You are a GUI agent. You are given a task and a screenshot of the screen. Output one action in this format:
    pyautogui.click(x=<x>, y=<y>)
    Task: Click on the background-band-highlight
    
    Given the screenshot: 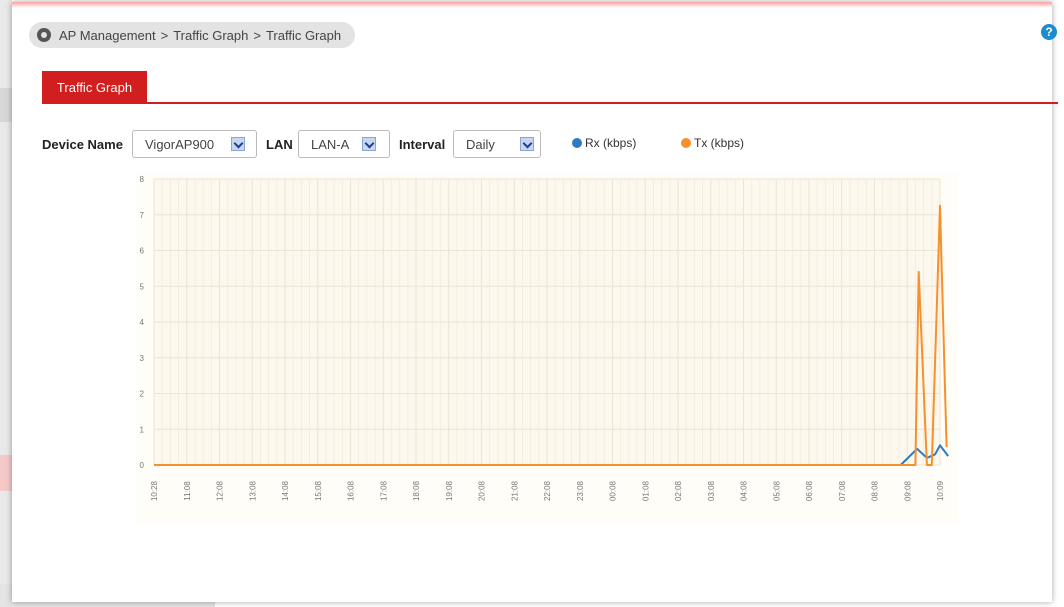 What is the action you would take?
    pyautogui.click(x=6, y=473)
    